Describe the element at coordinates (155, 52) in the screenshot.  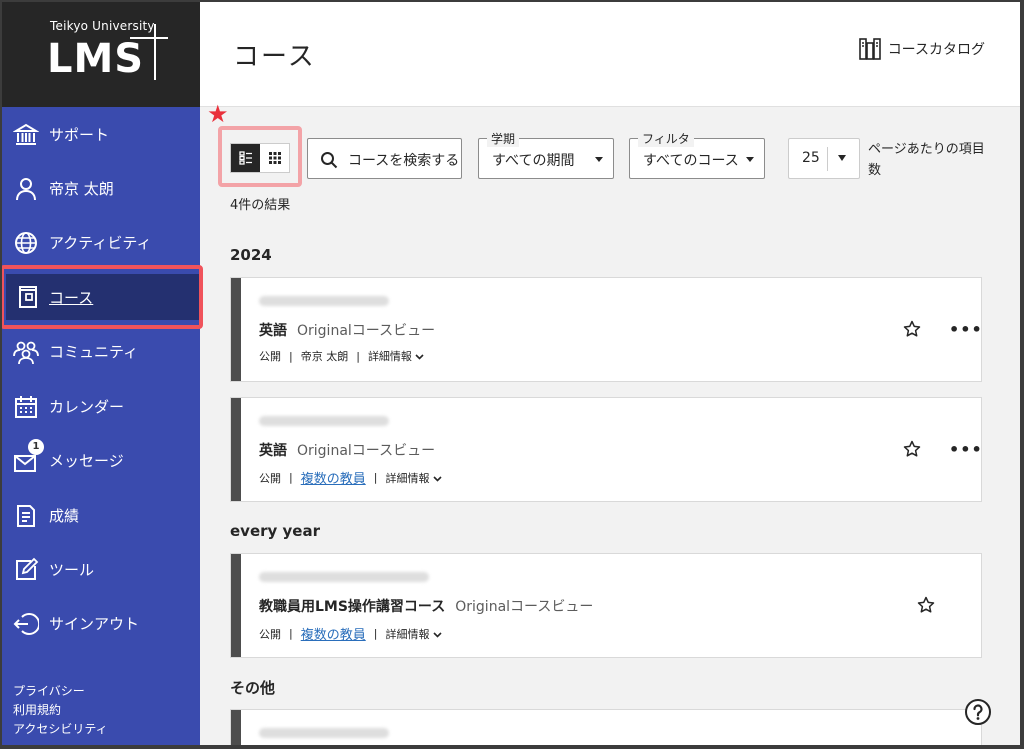
I see `logo-cross-vertical` at that location.